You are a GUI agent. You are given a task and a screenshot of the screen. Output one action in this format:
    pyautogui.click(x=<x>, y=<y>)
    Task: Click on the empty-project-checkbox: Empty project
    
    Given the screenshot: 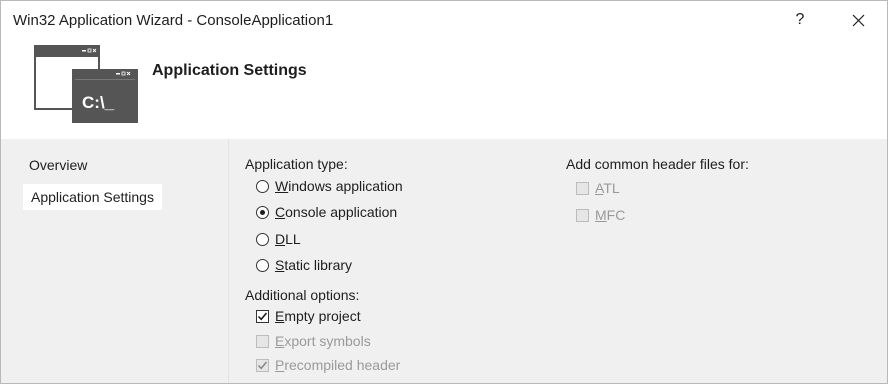 What is the action you would take?
    pyautogui.click(x=308, y=316)
    